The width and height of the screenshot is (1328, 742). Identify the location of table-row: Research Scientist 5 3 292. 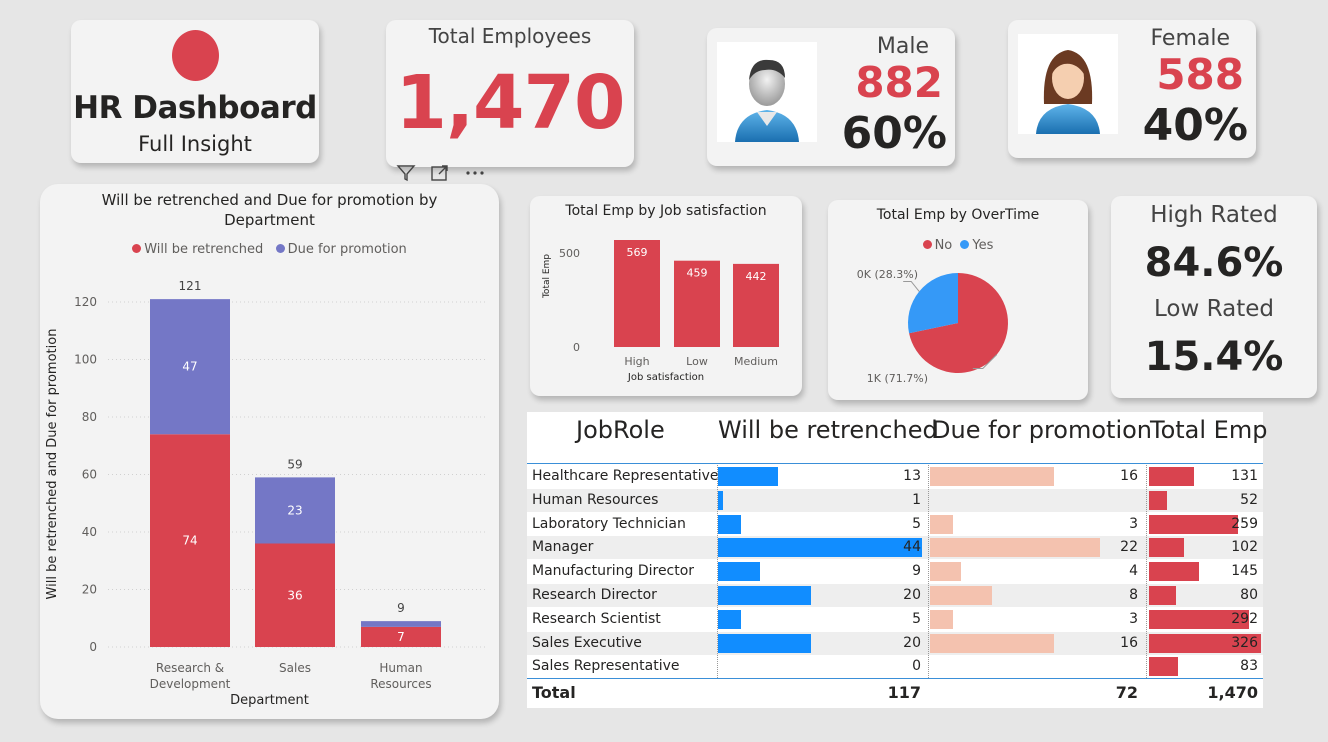
(895, 619).